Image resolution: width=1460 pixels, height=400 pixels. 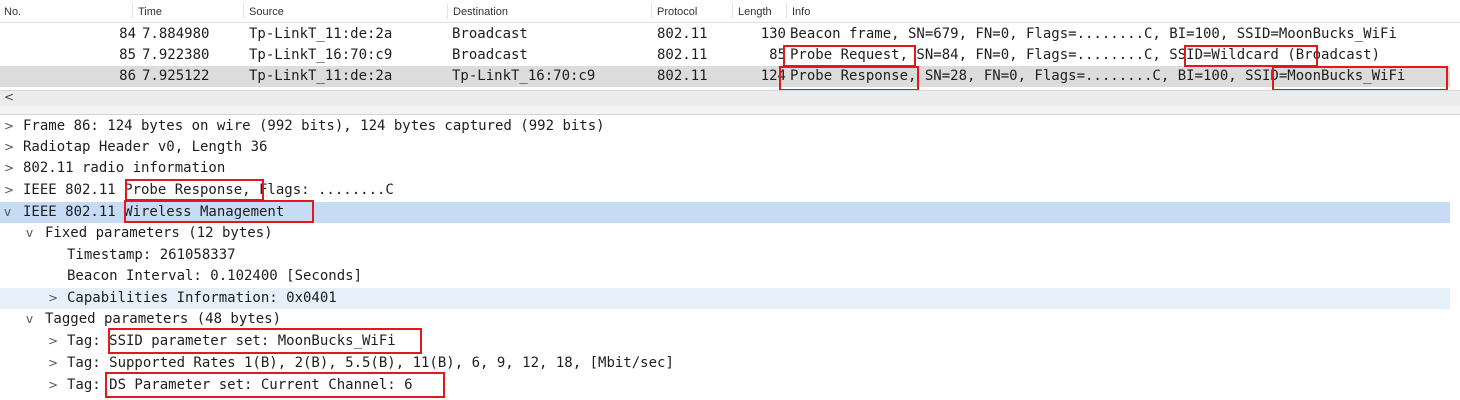 What do you see at coordinates (163, 319) in the screenshot?
I see `tree-item-label: Tagged parameters (48 bytes)` at bounding box center [163, 319].